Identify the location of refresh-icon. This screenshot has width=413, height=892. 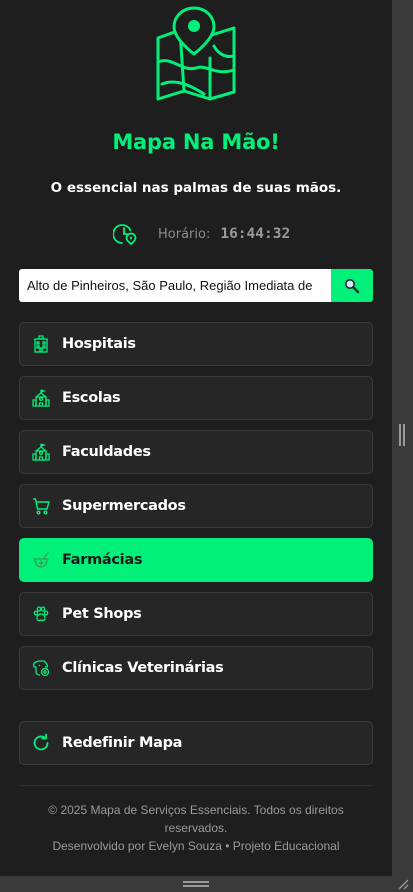
(41, 743).